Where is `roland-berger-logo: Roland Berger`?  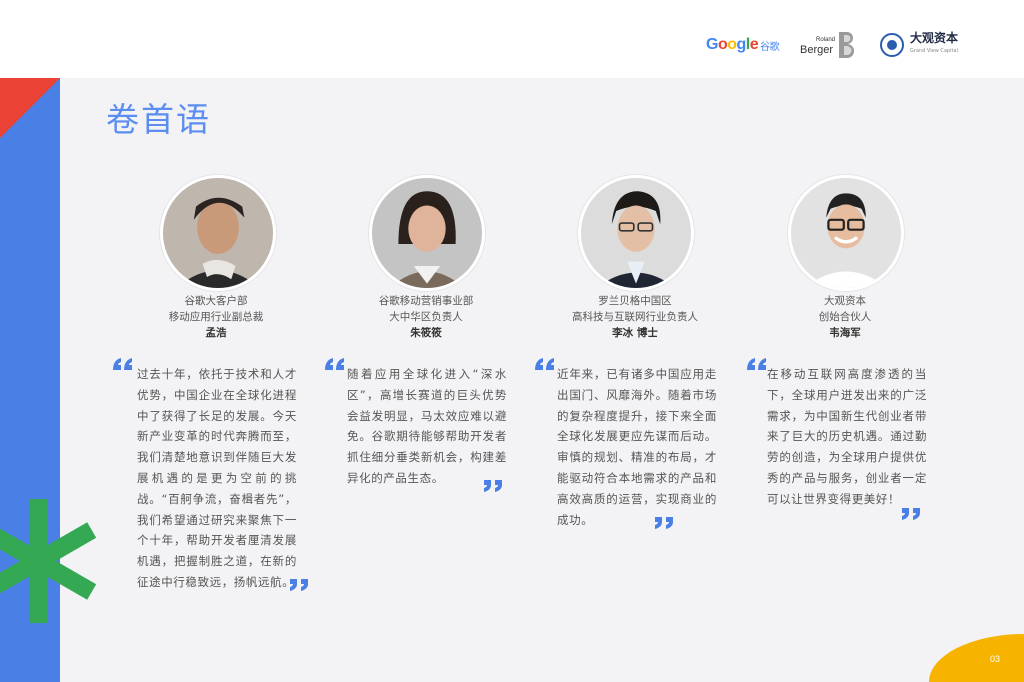
roland-berger-logo: Roland Berger is located at coordinates (828, 45).